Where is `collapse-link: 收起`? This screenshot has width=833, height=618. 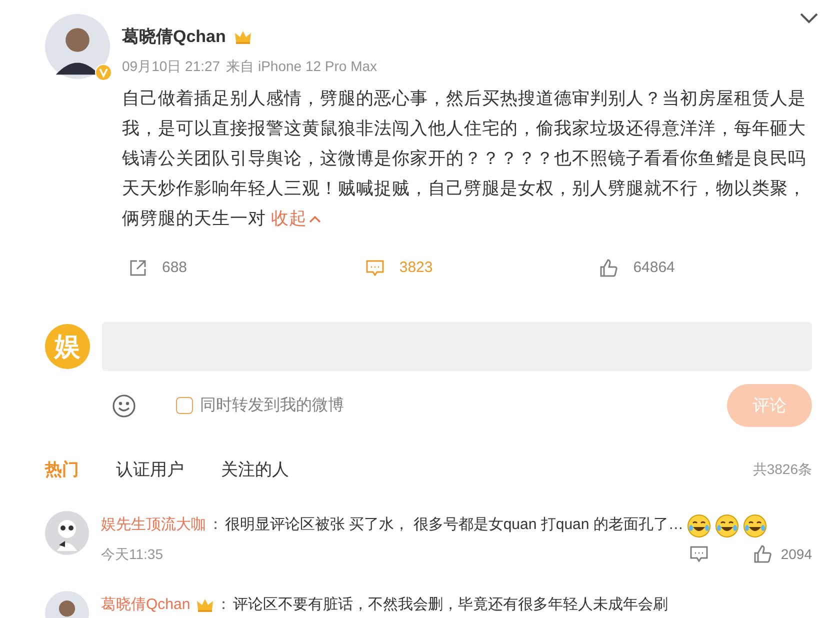
collapse-link: 收起 is located at coordinates (295, 218).